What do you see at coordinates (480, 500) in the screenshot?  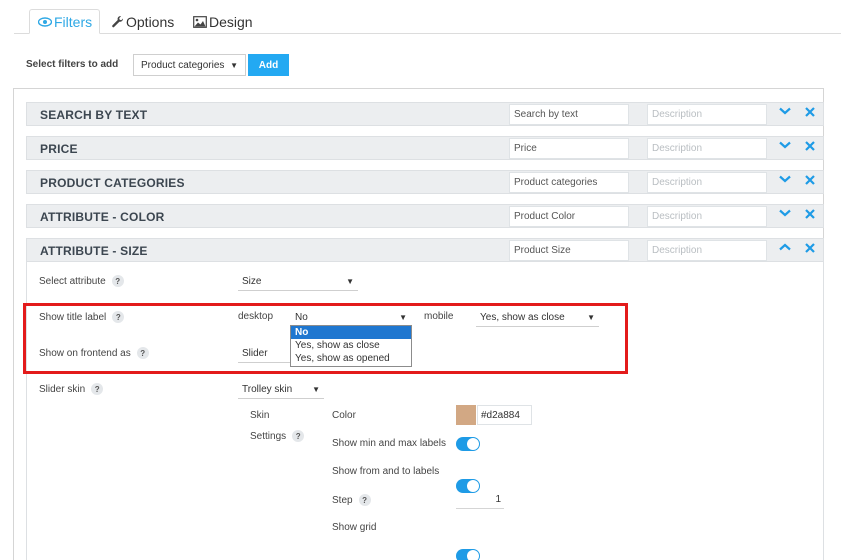 I see `step-input: 1` at bounding box center [480, 500].